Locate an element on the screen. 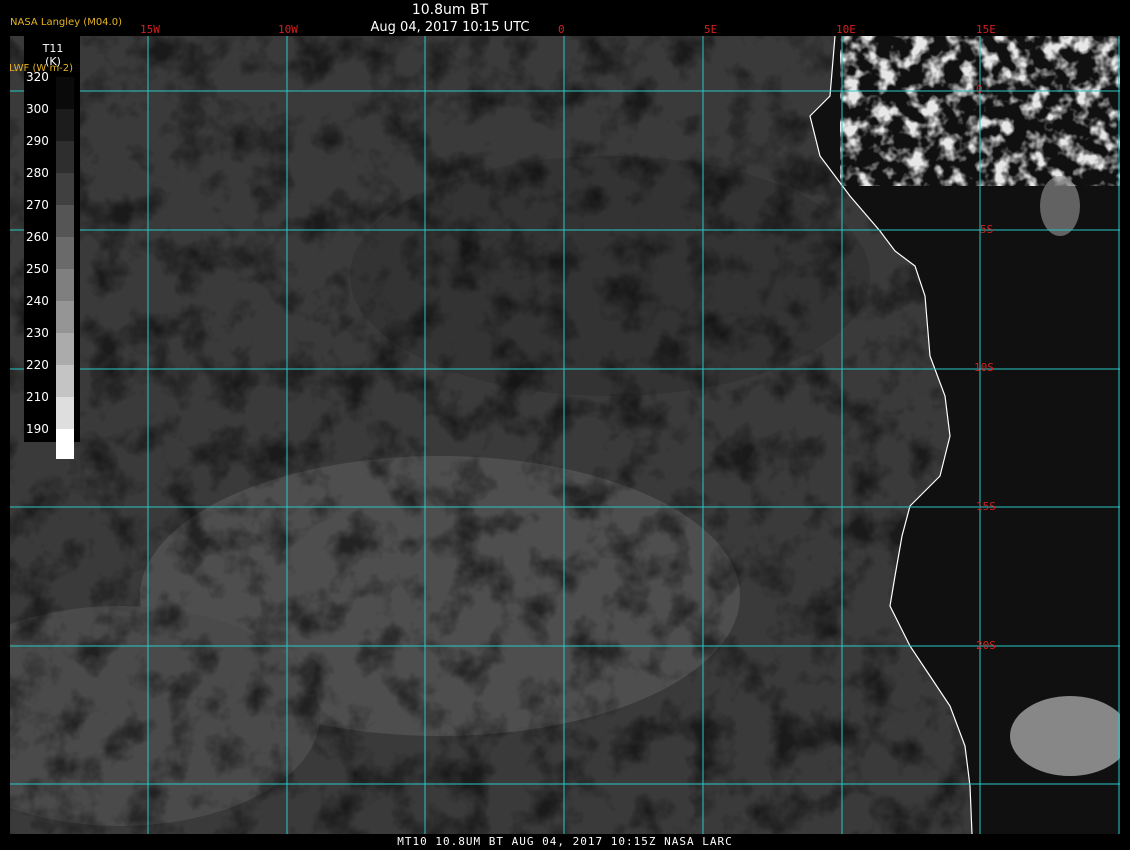 This screenshot has width=1130, height=850. lon-label-0: 0 is located at coordinates (561, 29).